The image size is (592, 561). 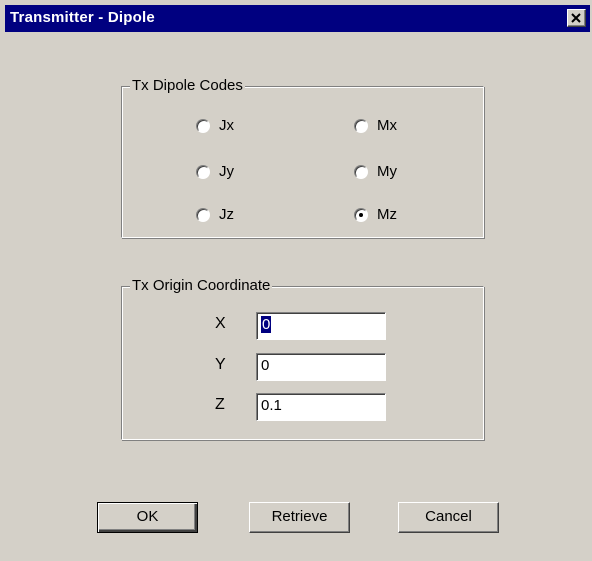 What do you see at coordinates (387, 214) in the screenshot?
I see `radio-mz-label: Mz` at bounding box center [387, 214].